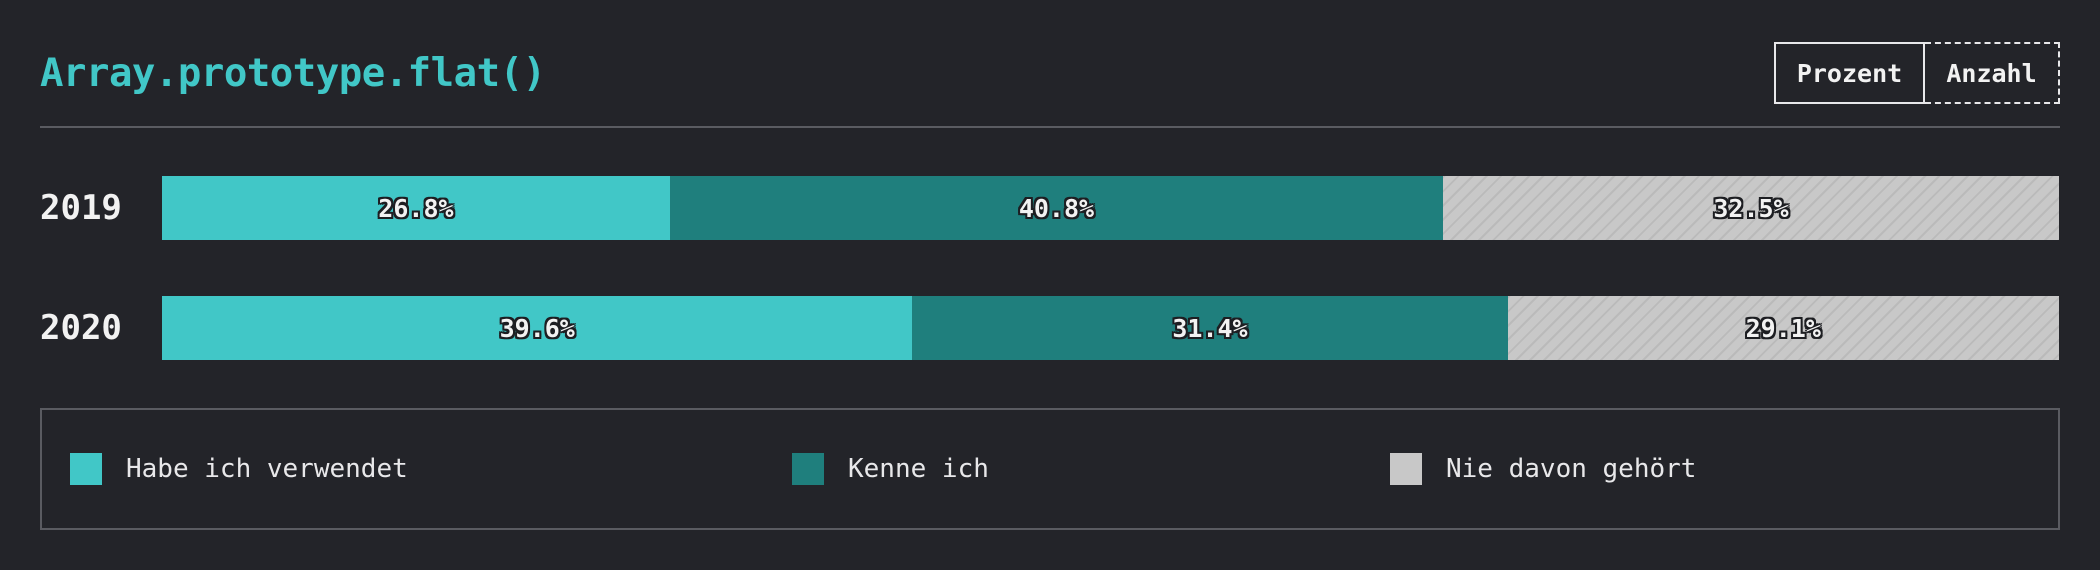 The height and width of the screenshot is (570, 2100). I want to click on bar-value-label: 40.8%, so click(1056, 208).